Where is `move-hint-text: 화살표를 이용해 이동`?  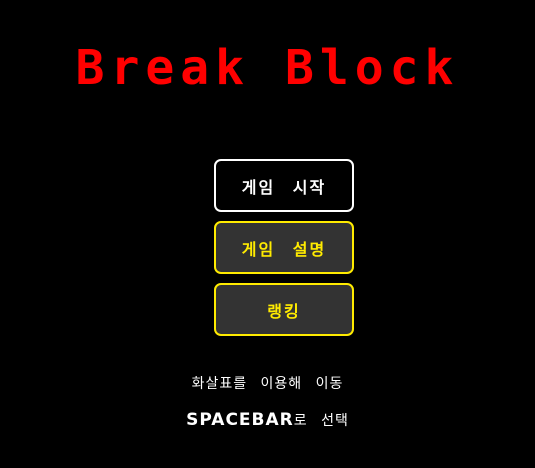
move-hint-text: 화살표를 이용해 이동 is located at coordinates (267, 384).